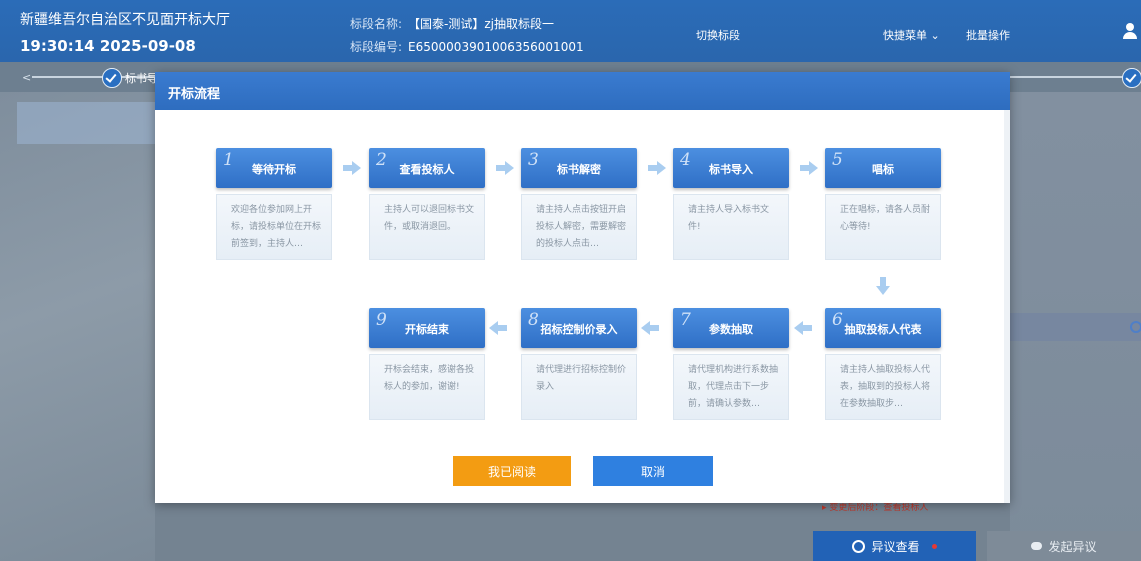 The height and width of the screenshot is (561, 1141). I want to click on dialog-scrollbar, so click(1007, 306).